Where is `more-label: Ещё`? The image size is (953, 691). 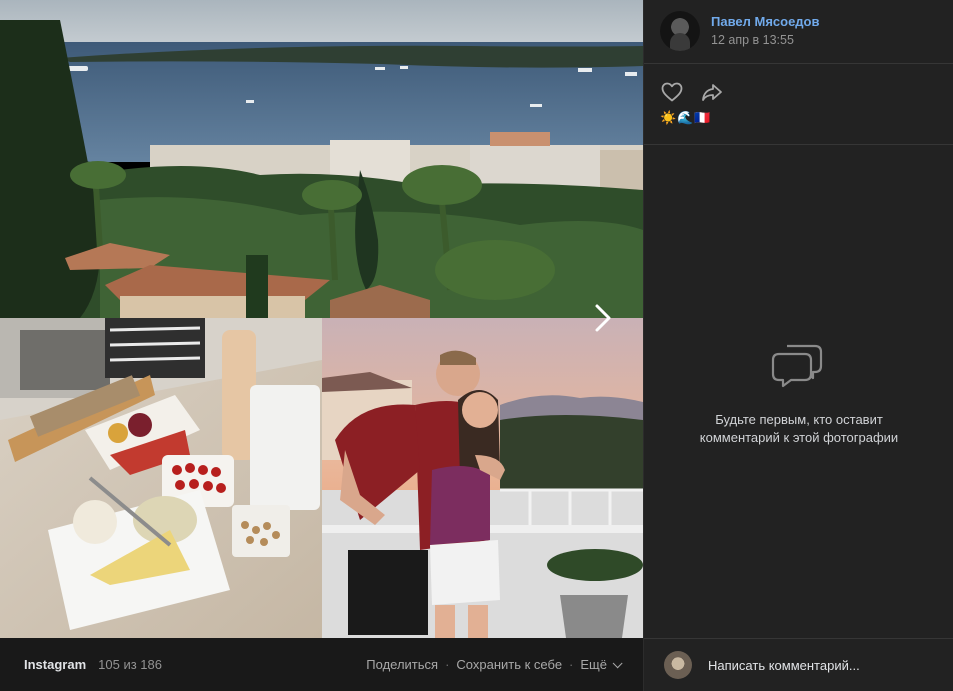 more-label: Ещё is located at coordinates (593, 664).